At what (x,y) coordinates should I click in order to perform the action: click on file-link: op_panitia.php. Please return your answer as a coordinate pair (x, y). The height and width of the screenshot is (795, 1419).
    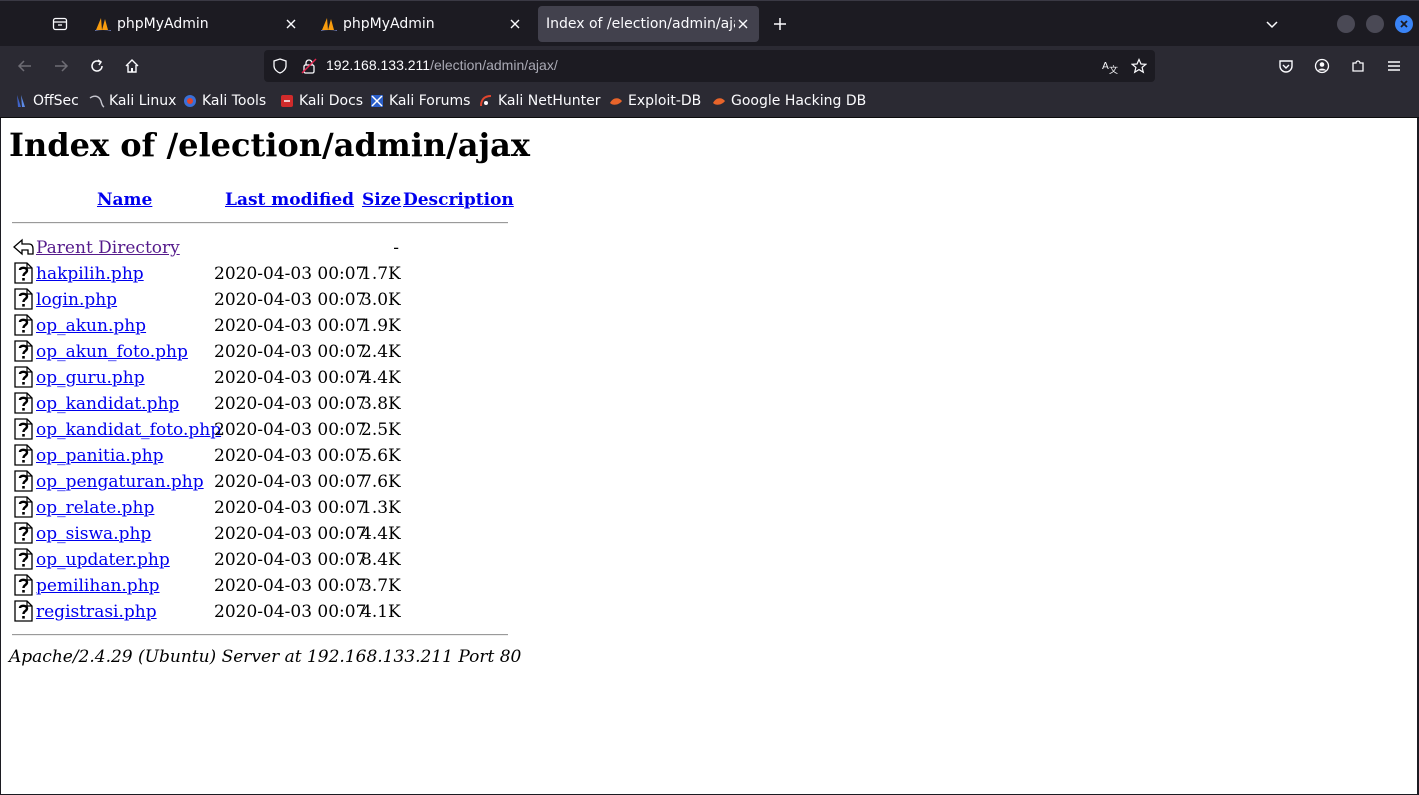
    Looking at the image, I should click on (100, 456).